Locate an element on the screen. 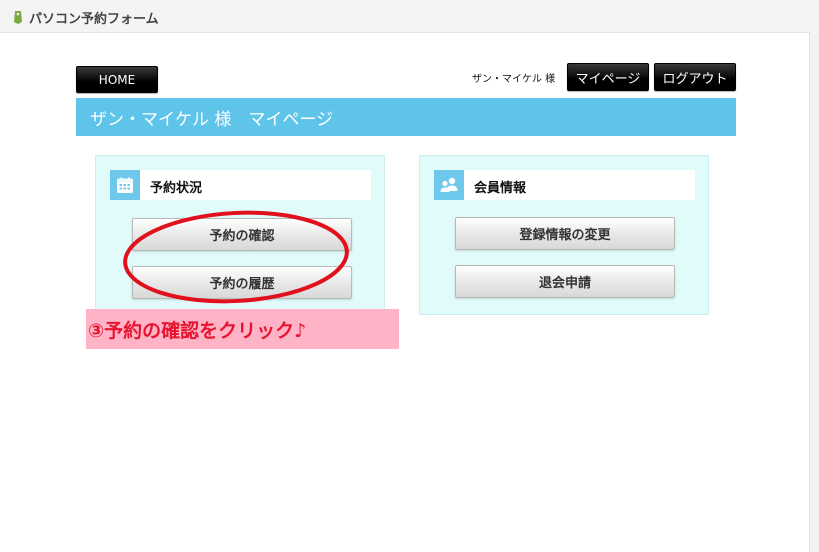 This screenshot has width=819, height=552. calendar-icon is located at coordinates (125, 185).